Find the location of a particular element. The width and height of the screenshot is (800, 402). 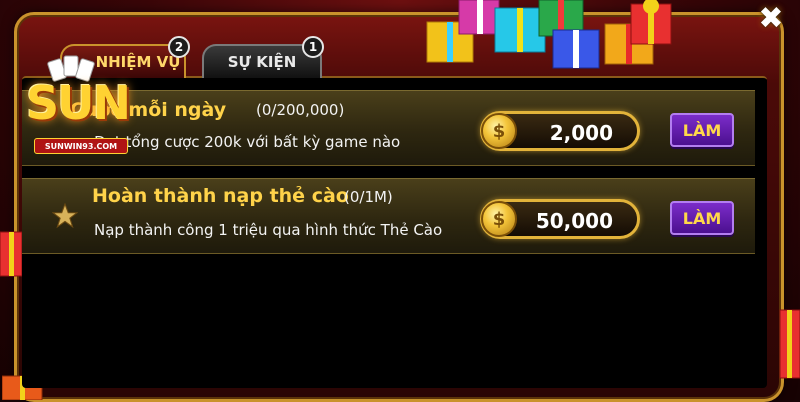

tab-nhiem-vu-badge: 2 is located at coordinates (179, 47).